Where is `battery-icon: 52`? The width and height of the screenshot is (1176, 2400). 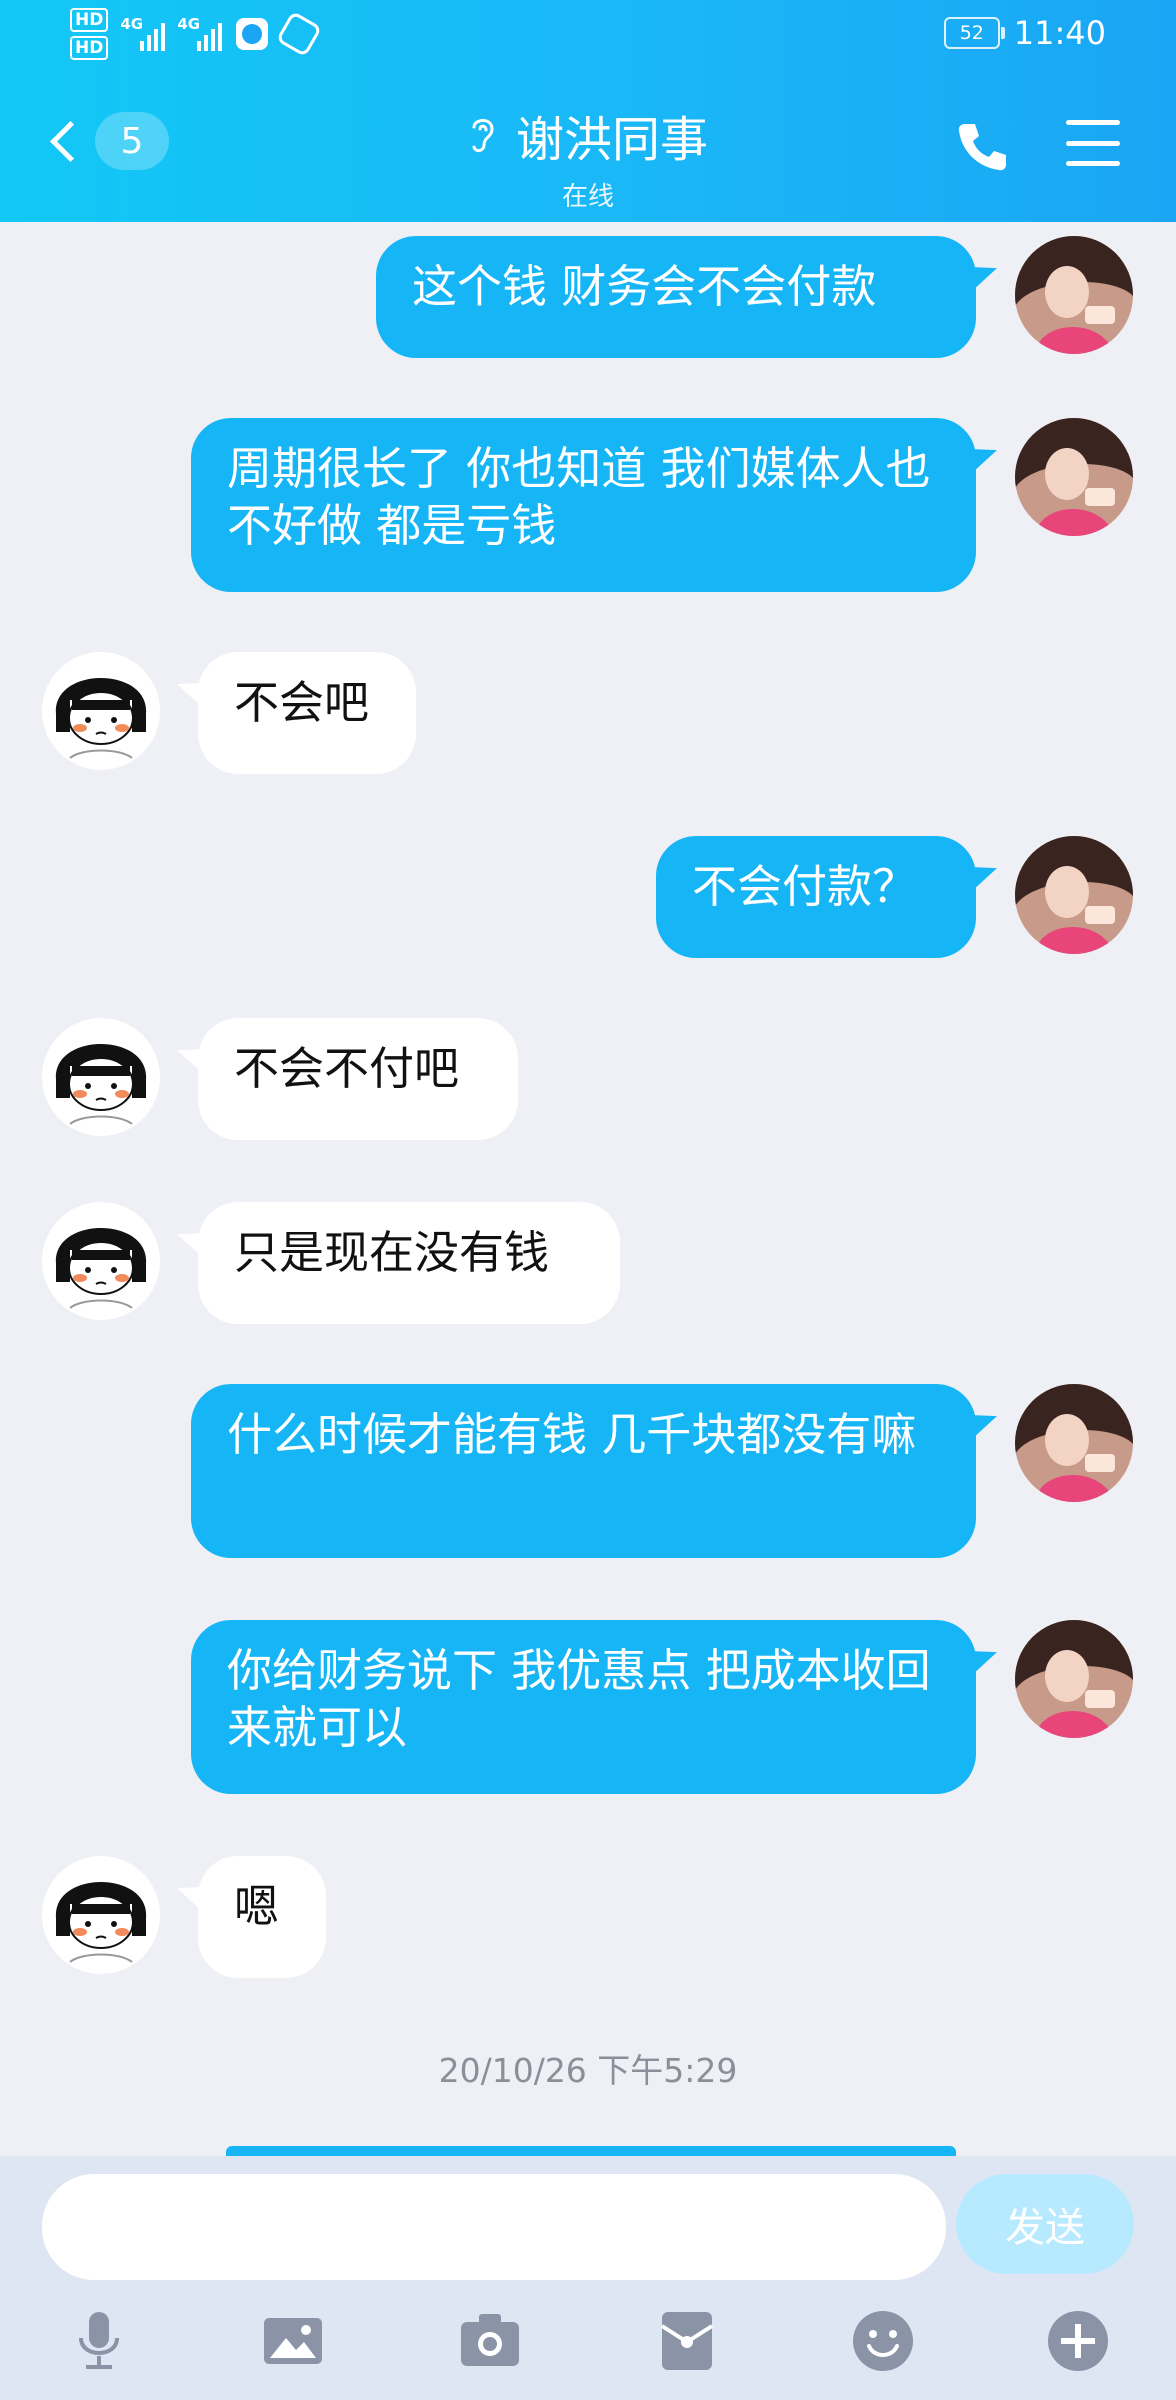 battery-icon: 52 is located at coordinates (974, 33).